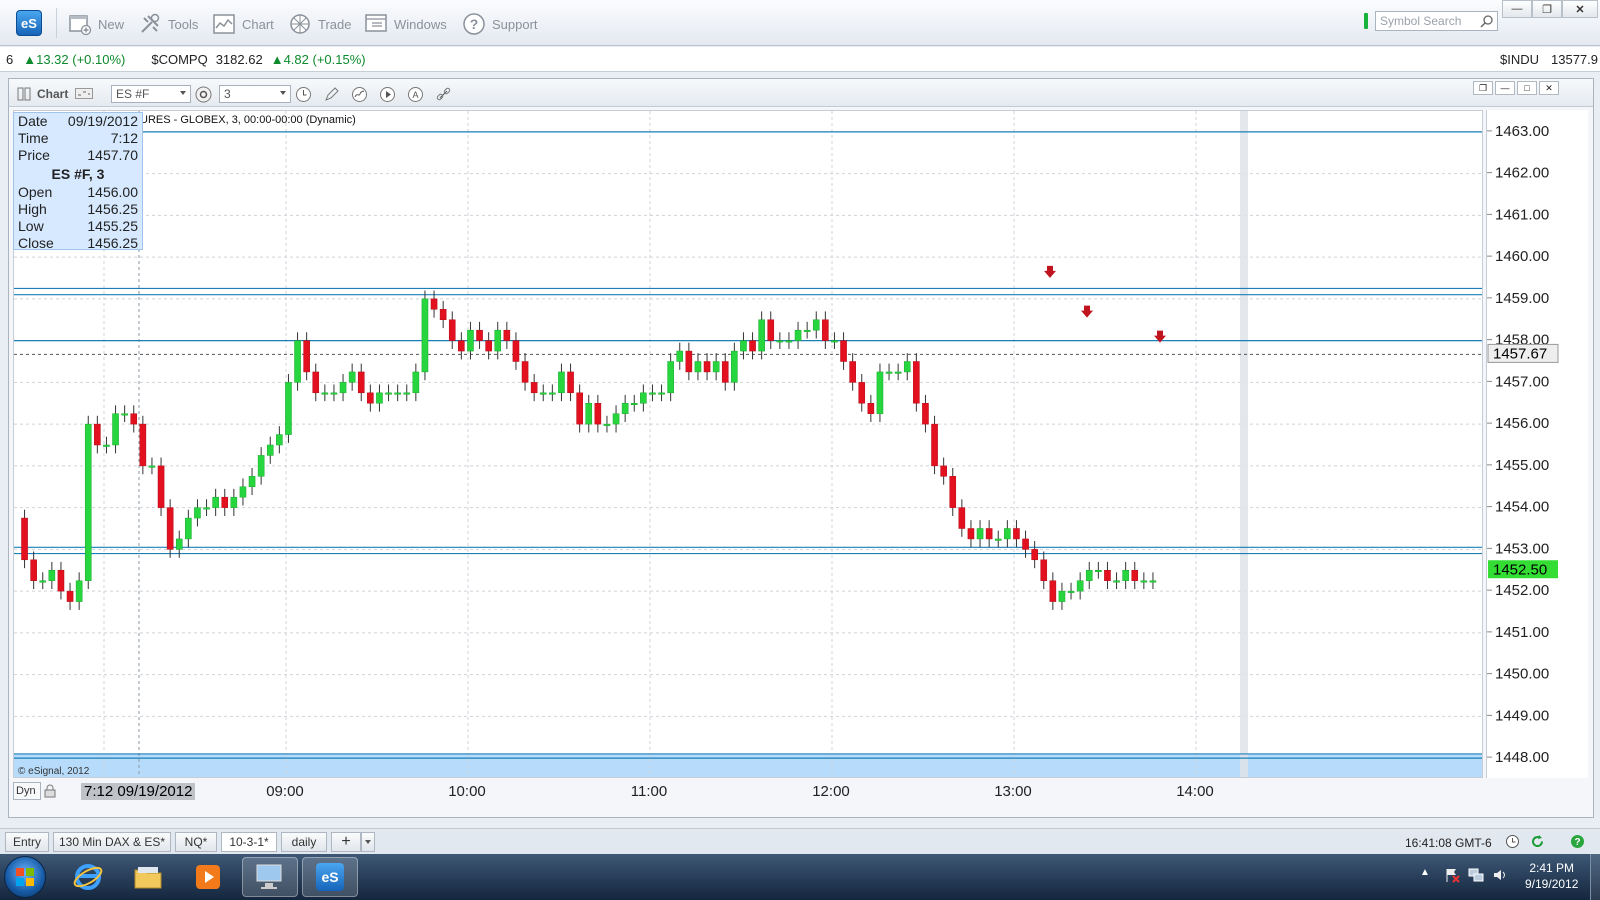 Image resolution: width=1600 pixels, height=900 pixels. I want to click on y-tick-label: 1462.00, so click(1522, 173).